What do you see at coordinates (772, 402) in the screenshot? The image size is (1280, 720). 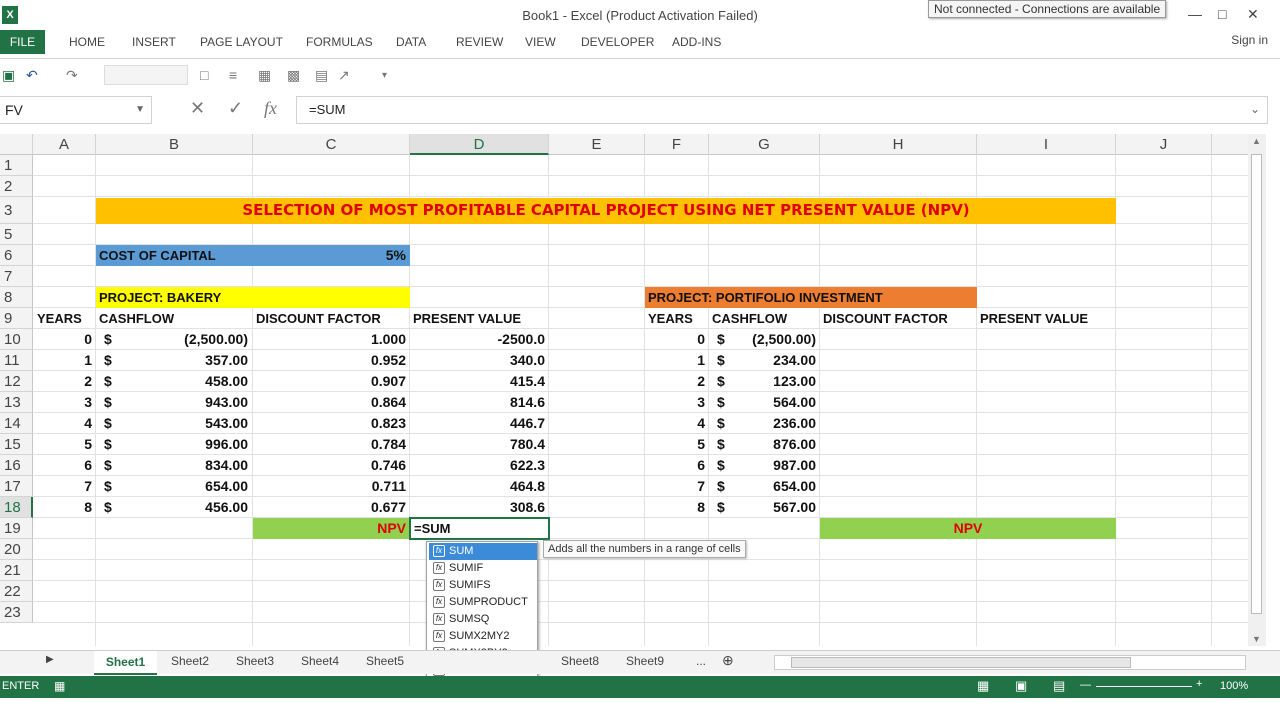 I see `cashflow-cell: 564.00` at bounding box center [772, 402].